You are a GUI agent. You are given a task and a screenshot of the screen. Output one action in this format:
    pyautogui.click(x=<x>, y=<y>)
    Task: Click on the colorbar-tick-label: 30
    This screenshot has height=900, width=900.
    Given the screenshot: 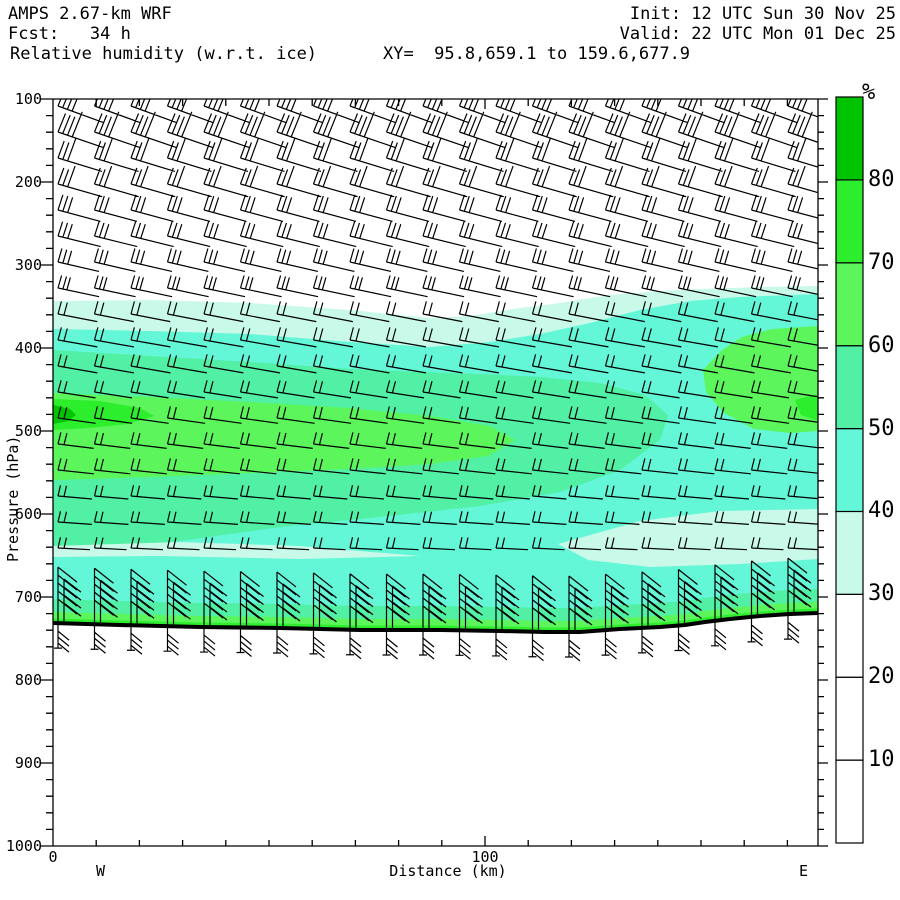 What is the action you would take?
    pyautogui.click(x=881, y=593)
    